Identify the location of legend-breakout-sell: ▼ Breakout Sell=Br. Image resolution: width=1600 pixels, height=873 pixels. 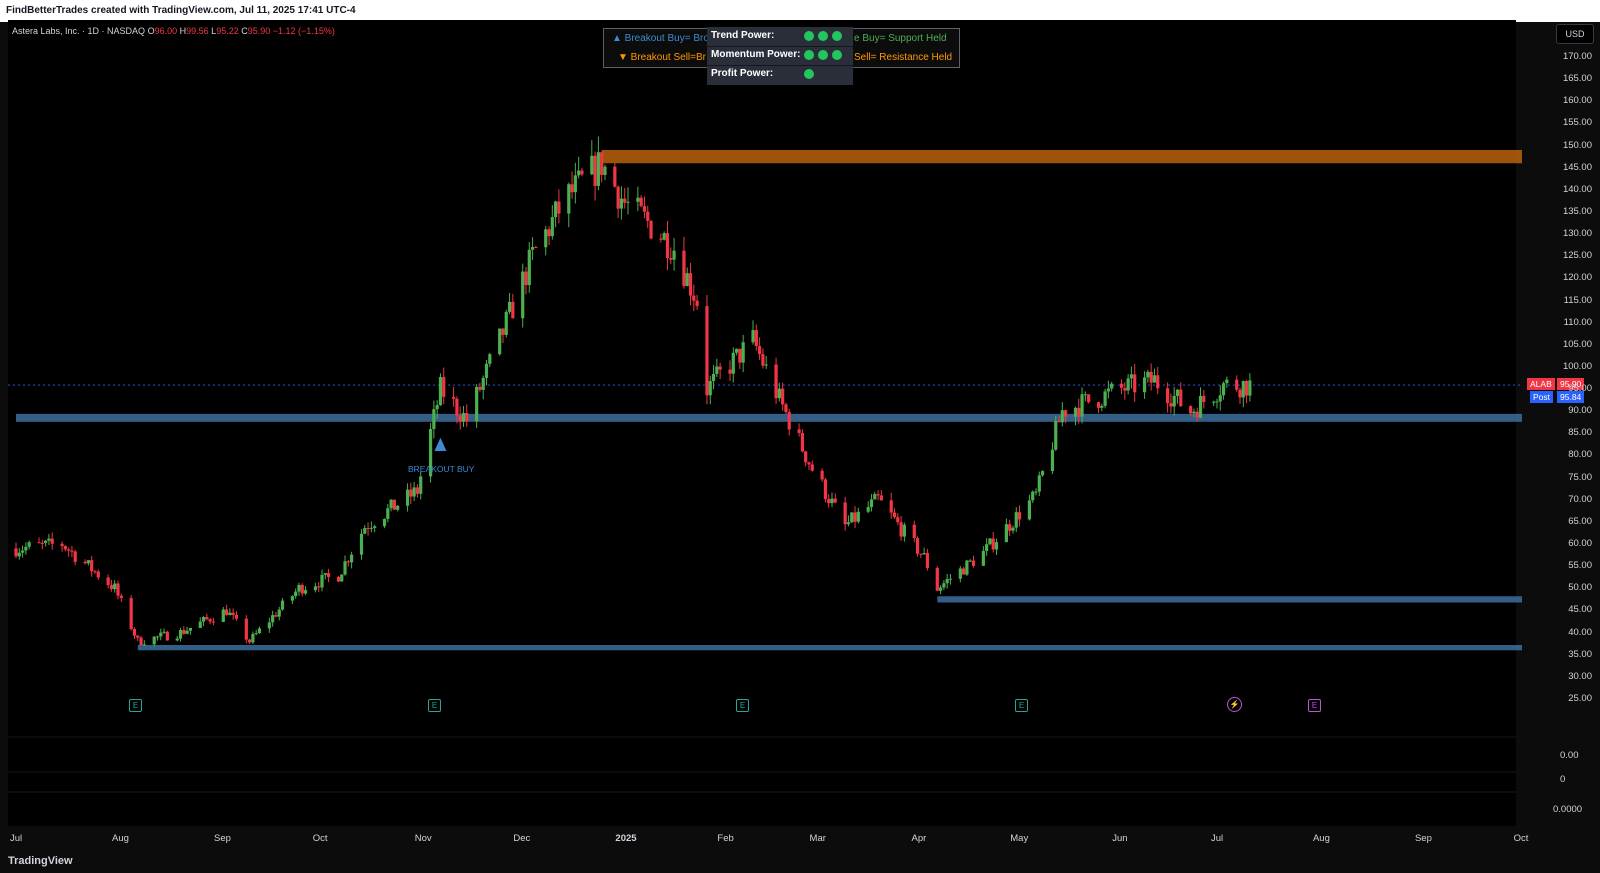
(662, 57).